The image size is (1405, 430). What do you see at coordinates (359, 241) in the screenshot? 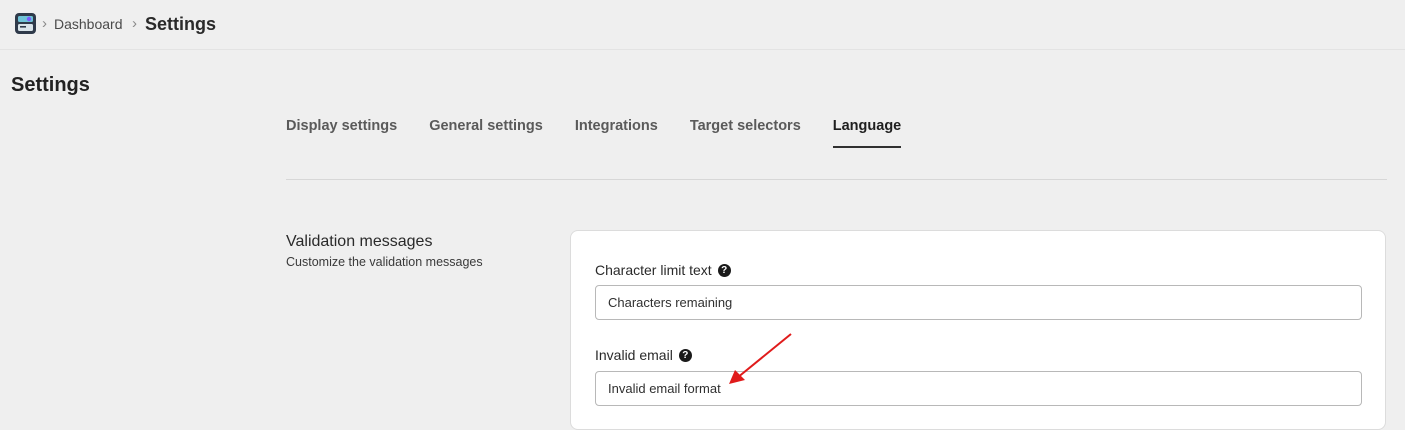
I see `section-title: Validation messages` at bounding box center [359, 241].